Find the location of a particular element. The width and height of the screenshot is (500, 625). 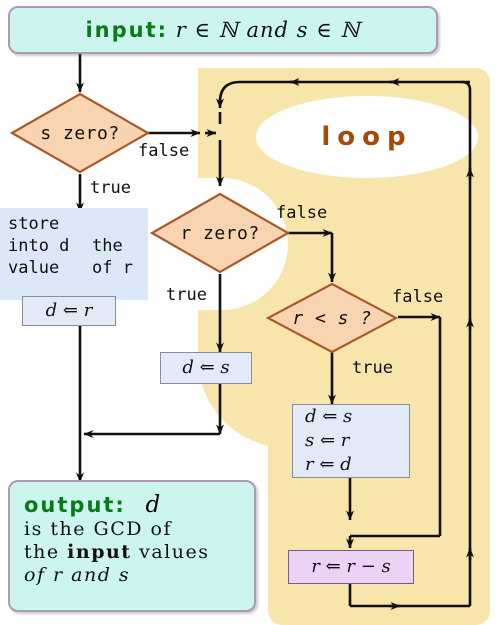

output-line3-a: the is located at coordinates (46, 552).